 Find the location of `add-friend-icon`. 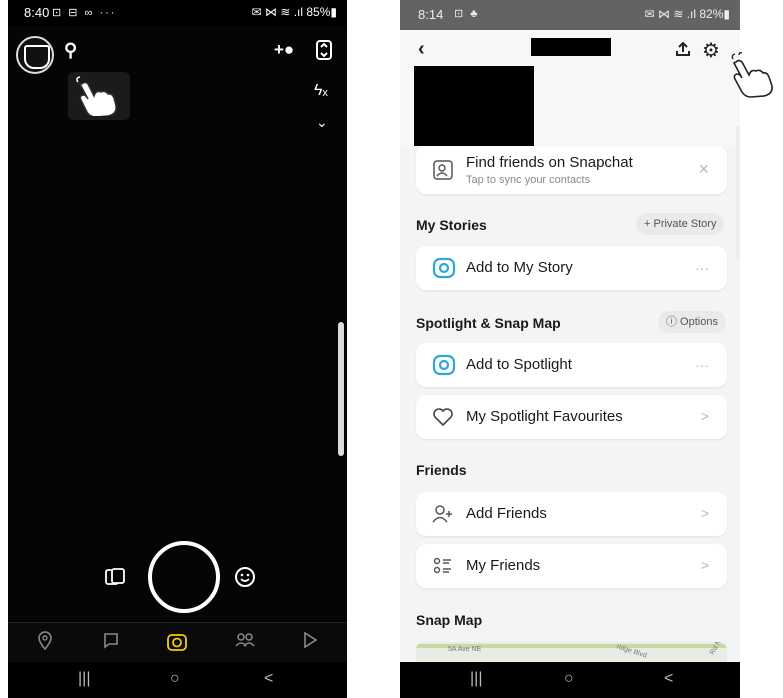

add-friend-icon is located at coordinates (442, 514).